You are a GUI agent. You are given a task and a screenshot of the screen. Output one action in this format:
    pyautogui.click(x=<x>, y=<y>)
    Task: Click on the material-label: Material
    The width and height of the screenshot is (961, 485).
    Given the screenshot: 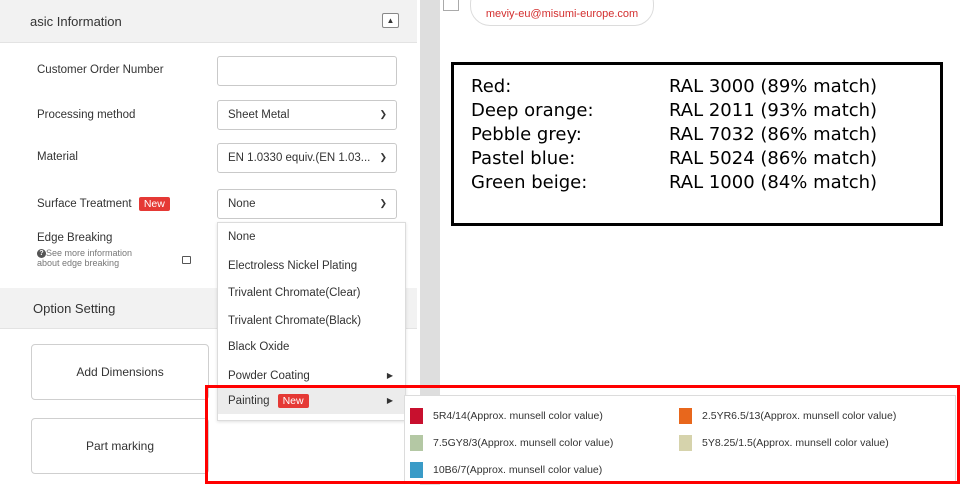 What is the action you would take?
    pyautogui.click(x=57, y=157)
    